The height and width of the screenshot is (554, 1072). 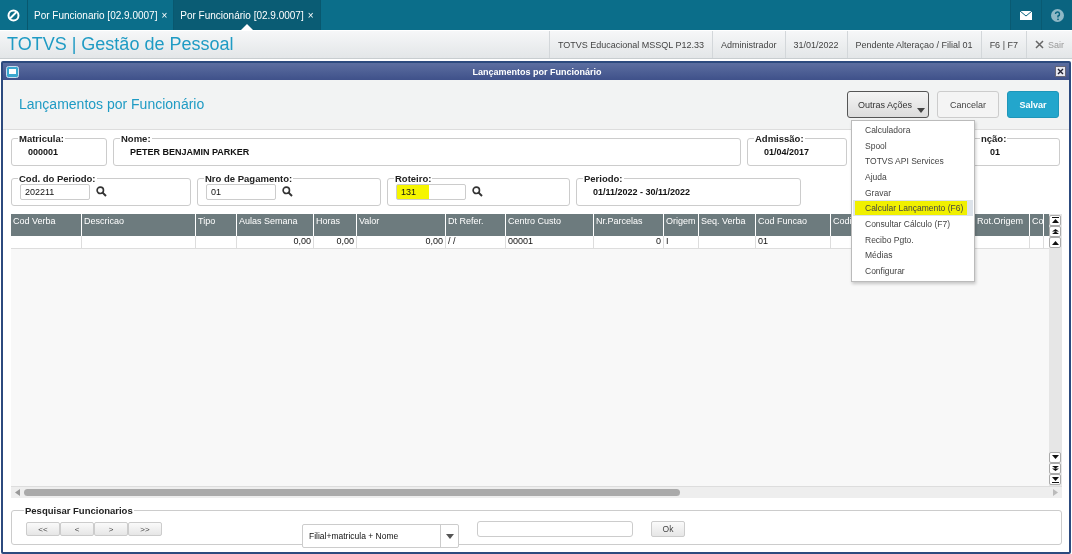 What do you see at coordinates (13, 15) in the screenshot?
I see `logo-icon` at bounding box center [13, 15].